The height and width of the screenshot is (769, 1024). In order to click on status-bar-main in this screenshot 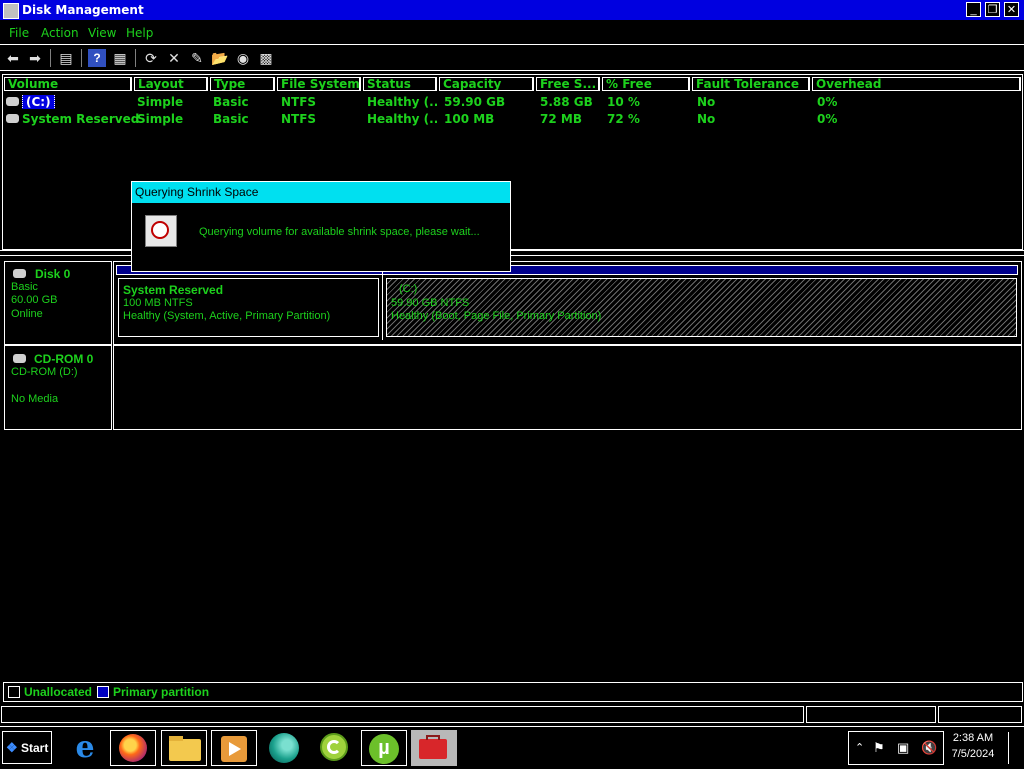, I will do `click(402, 714)`.